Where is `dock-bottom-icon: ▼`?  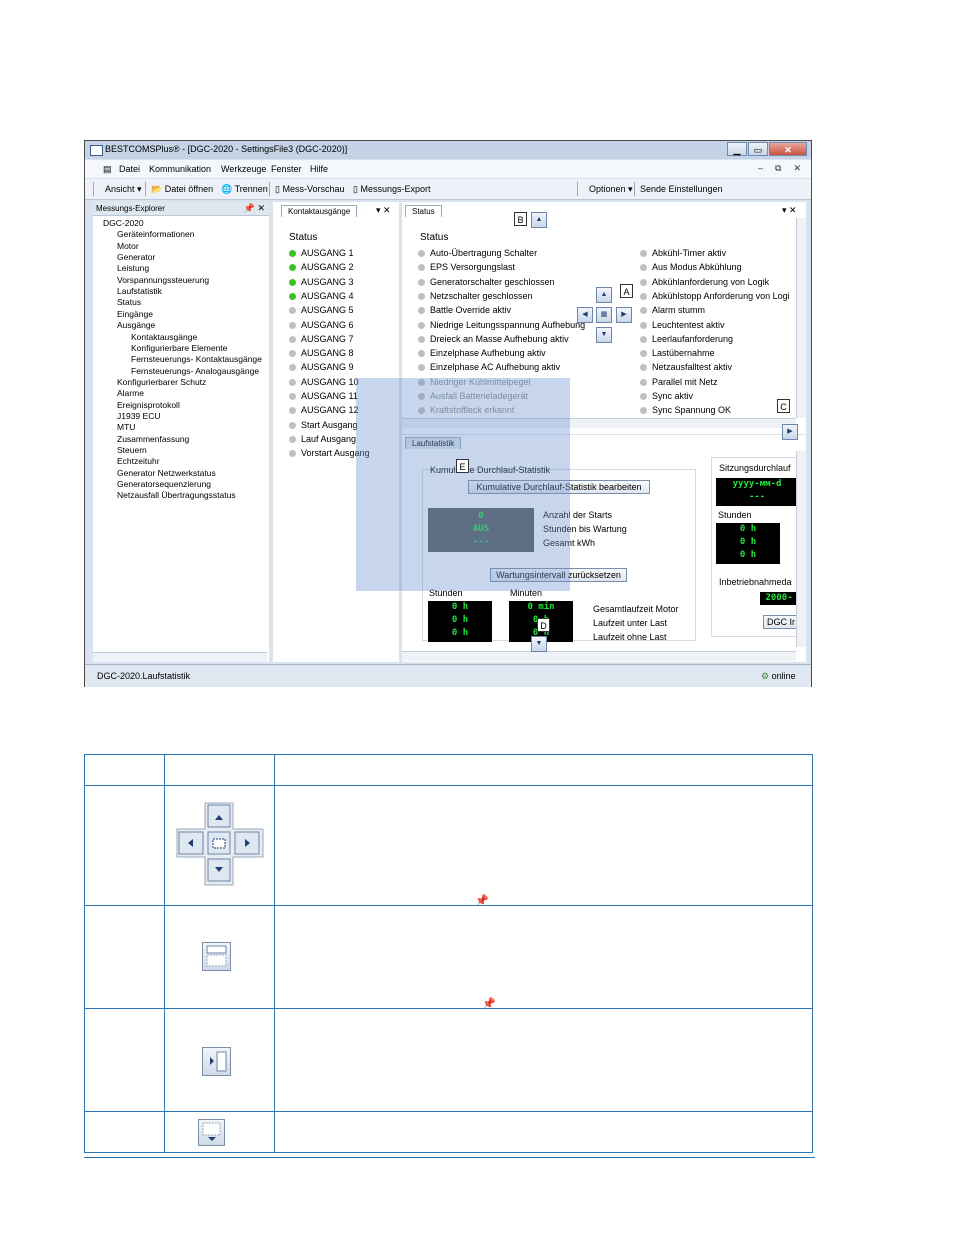
dock-bottom-icon: ▼ is located at coordinates (604, 335).